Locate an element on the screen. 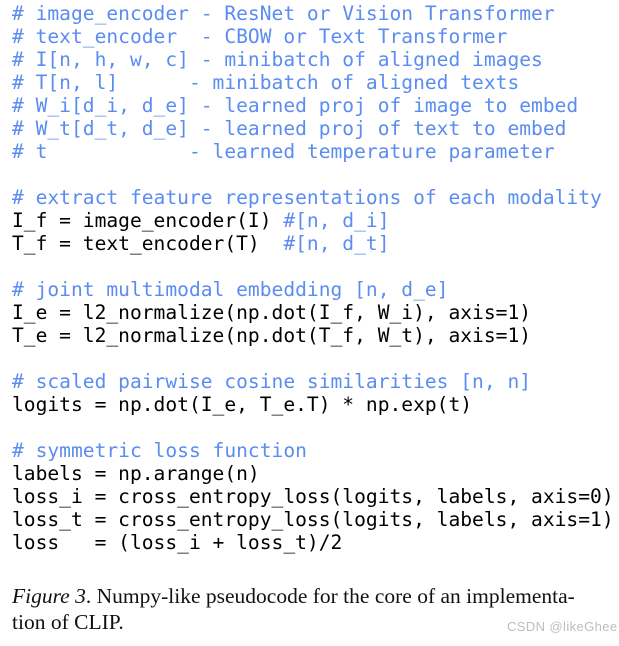  code-text: I_f = image_encoder(I) is located at coordinates (148, 220).